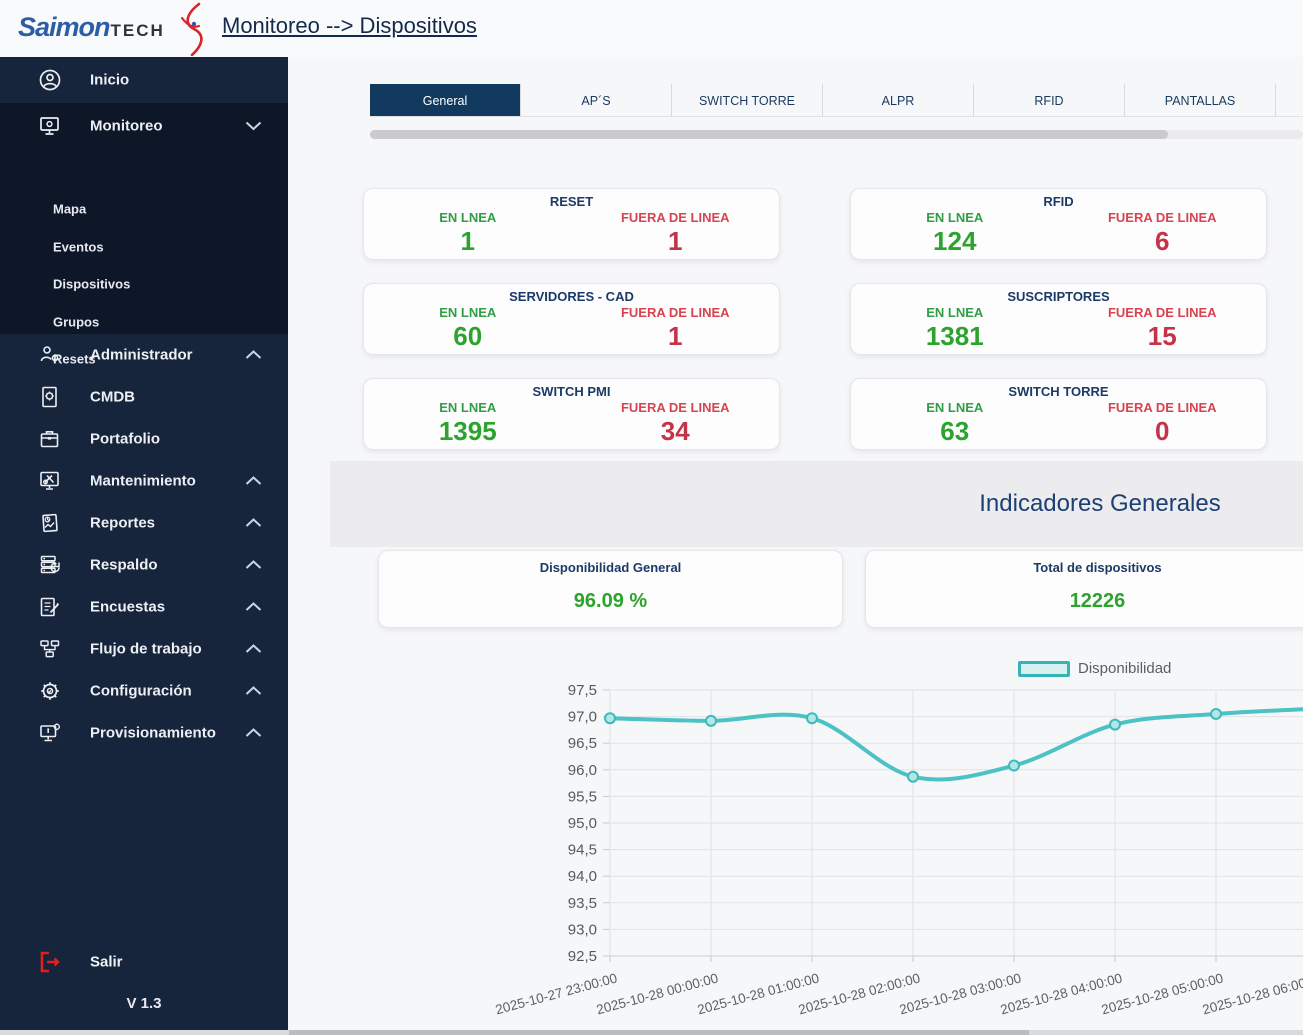 This screenshot has width=1303, height=1035. What do you see at coordinates (954, 336) in the screenshot?
I see `online-value: 1381` at bounding box center [954, 336].